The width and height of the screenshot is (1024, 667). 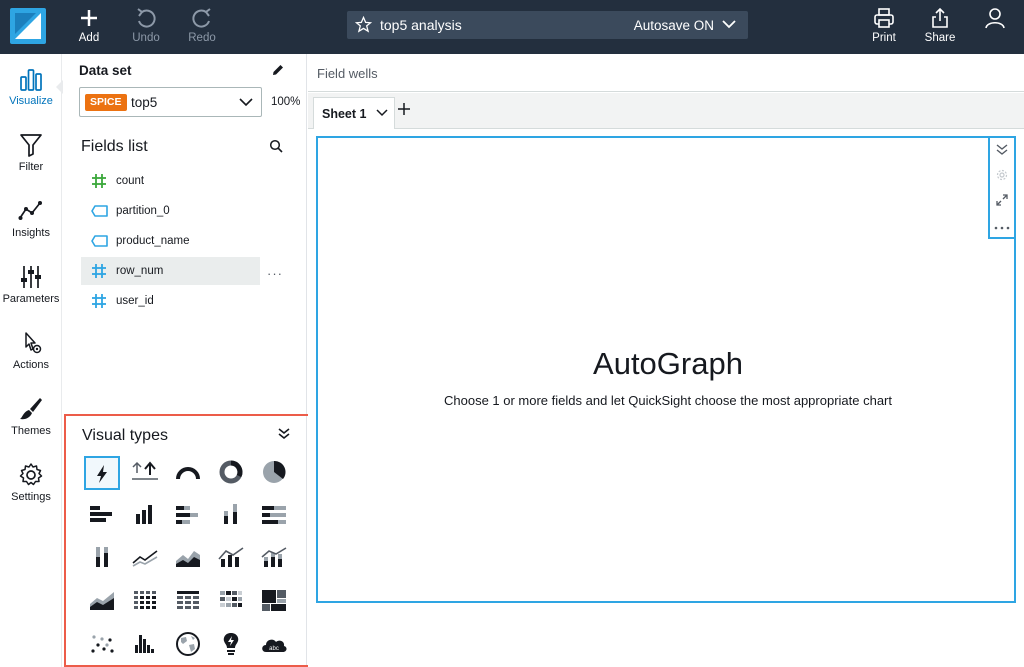 I want to click on field-item-user-id: user_id, so click(x=170, y=301).